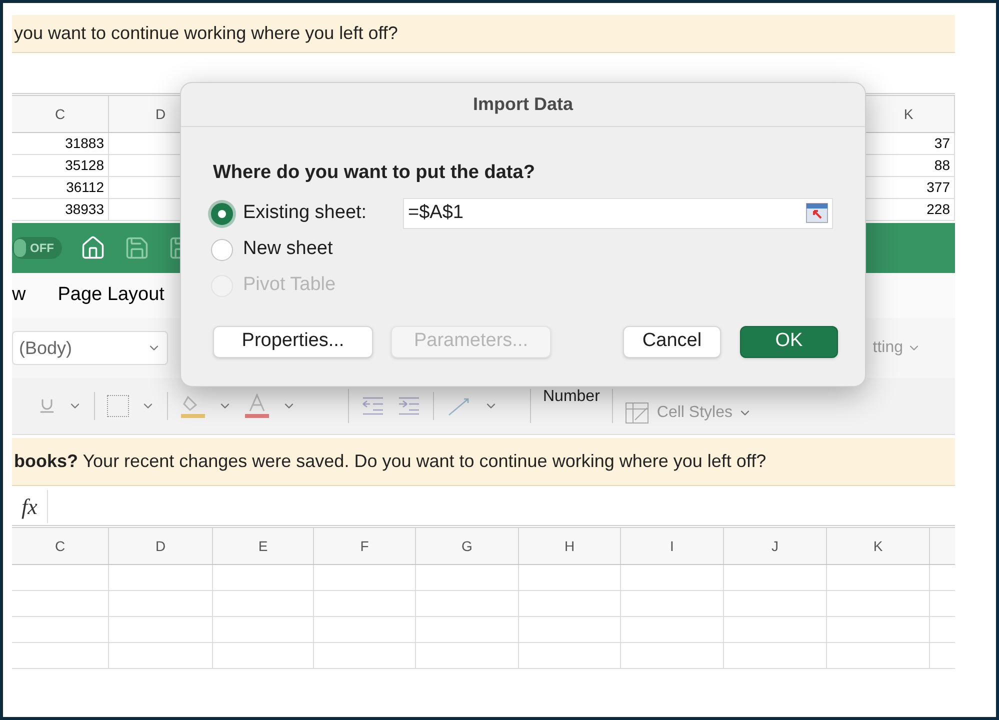  What do you see at coordinates (618, 213) in the screenshot?
I see `destination-field: =$A$1` at bounding box center [618, 213].